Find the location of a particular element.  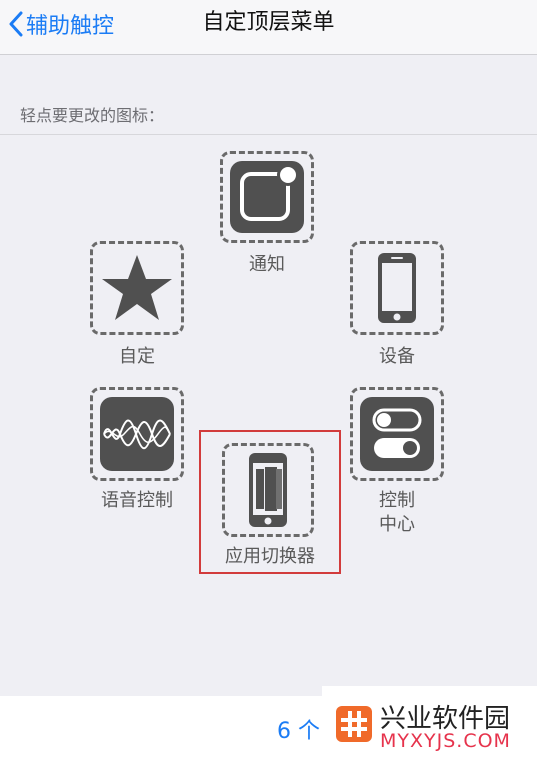

phone-icon is located at coordinates (397, 288).